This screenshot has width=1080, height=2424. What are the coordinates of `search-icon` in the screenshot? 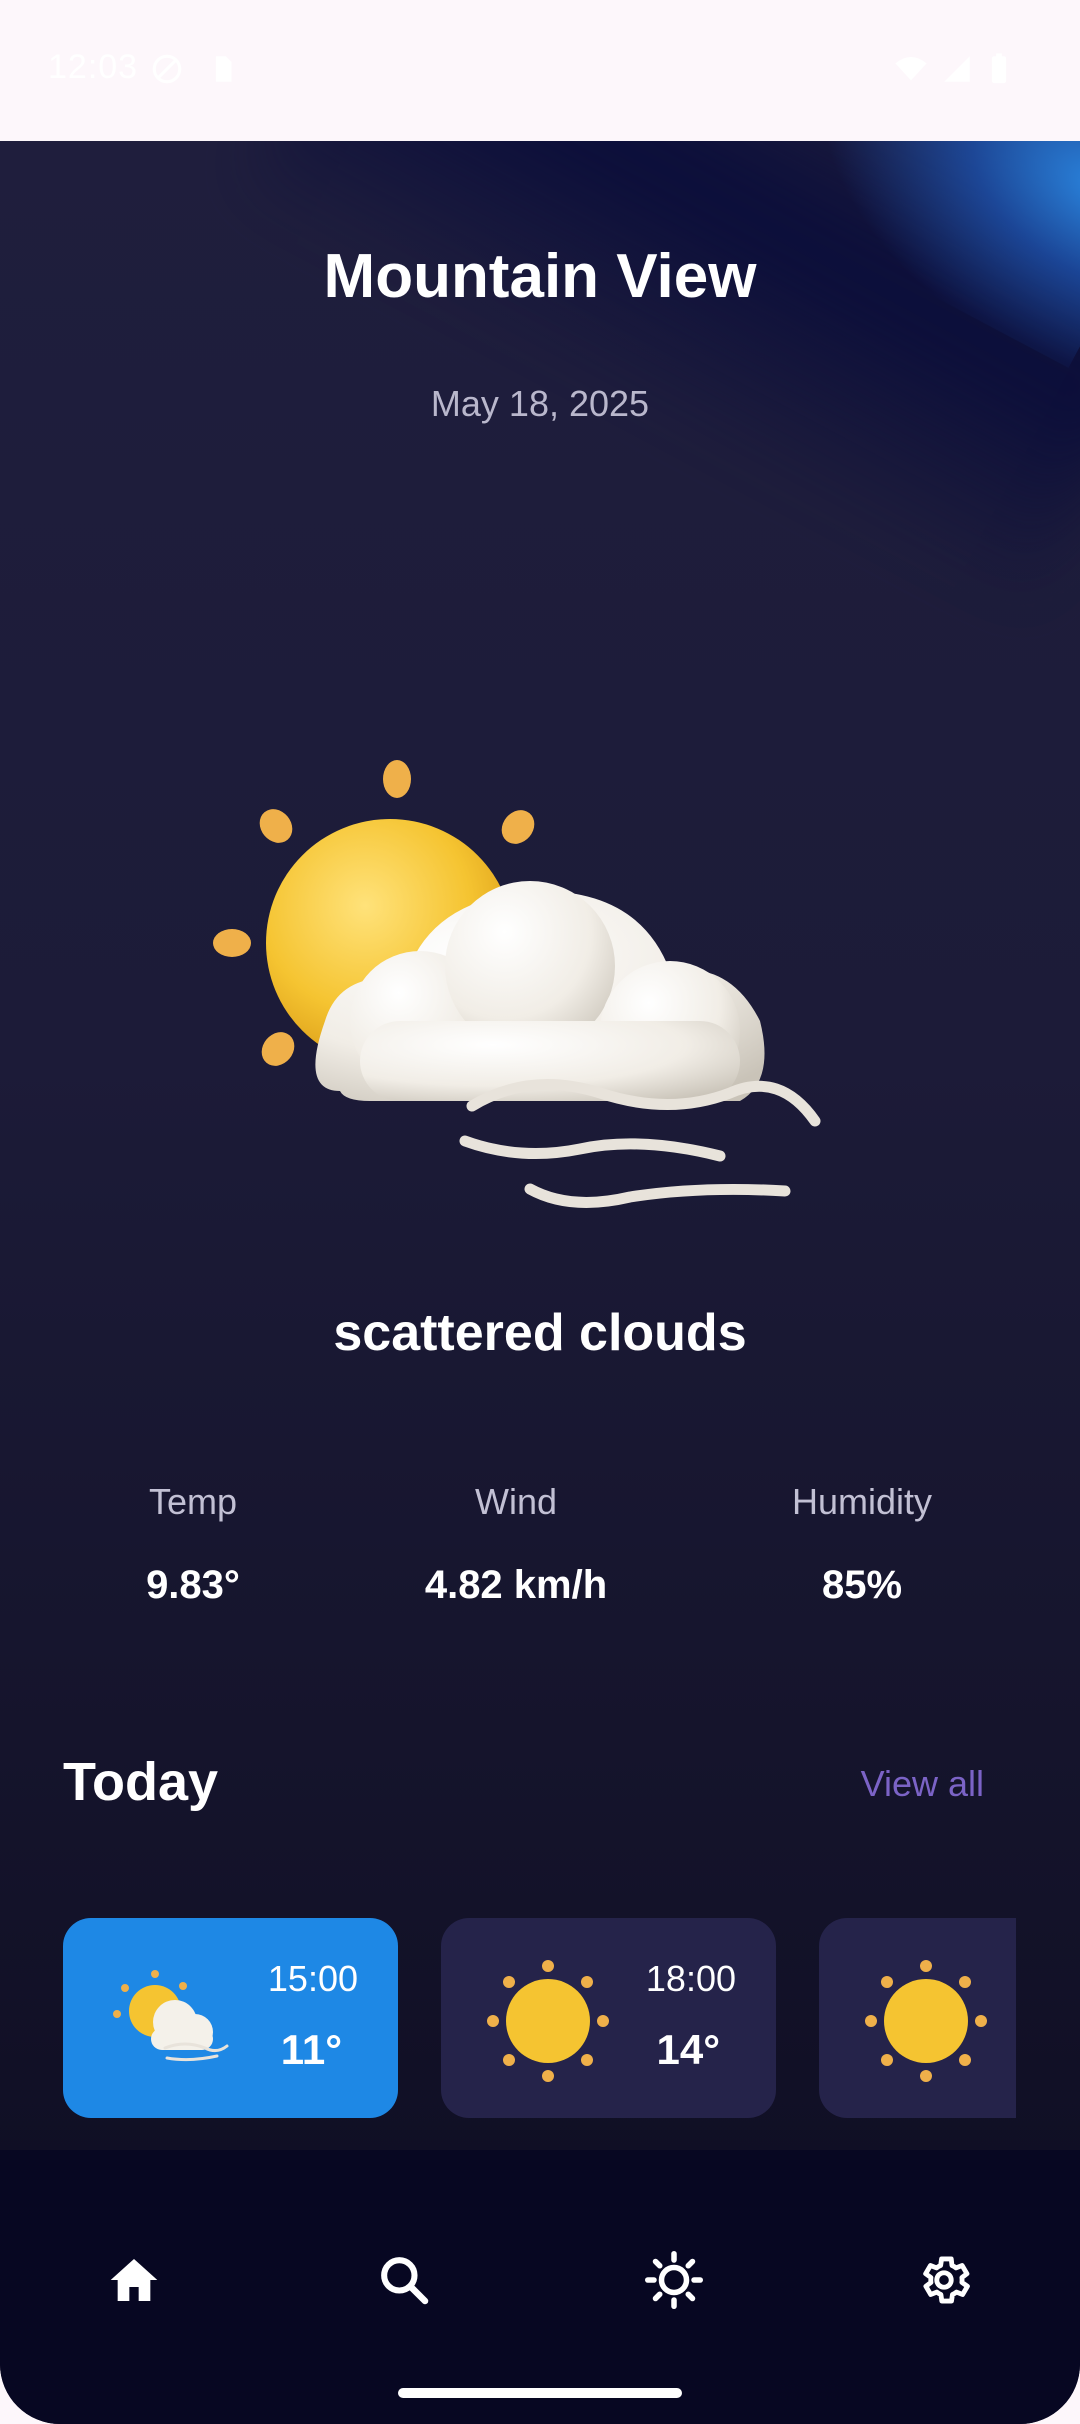 It's located at (405, 2281).